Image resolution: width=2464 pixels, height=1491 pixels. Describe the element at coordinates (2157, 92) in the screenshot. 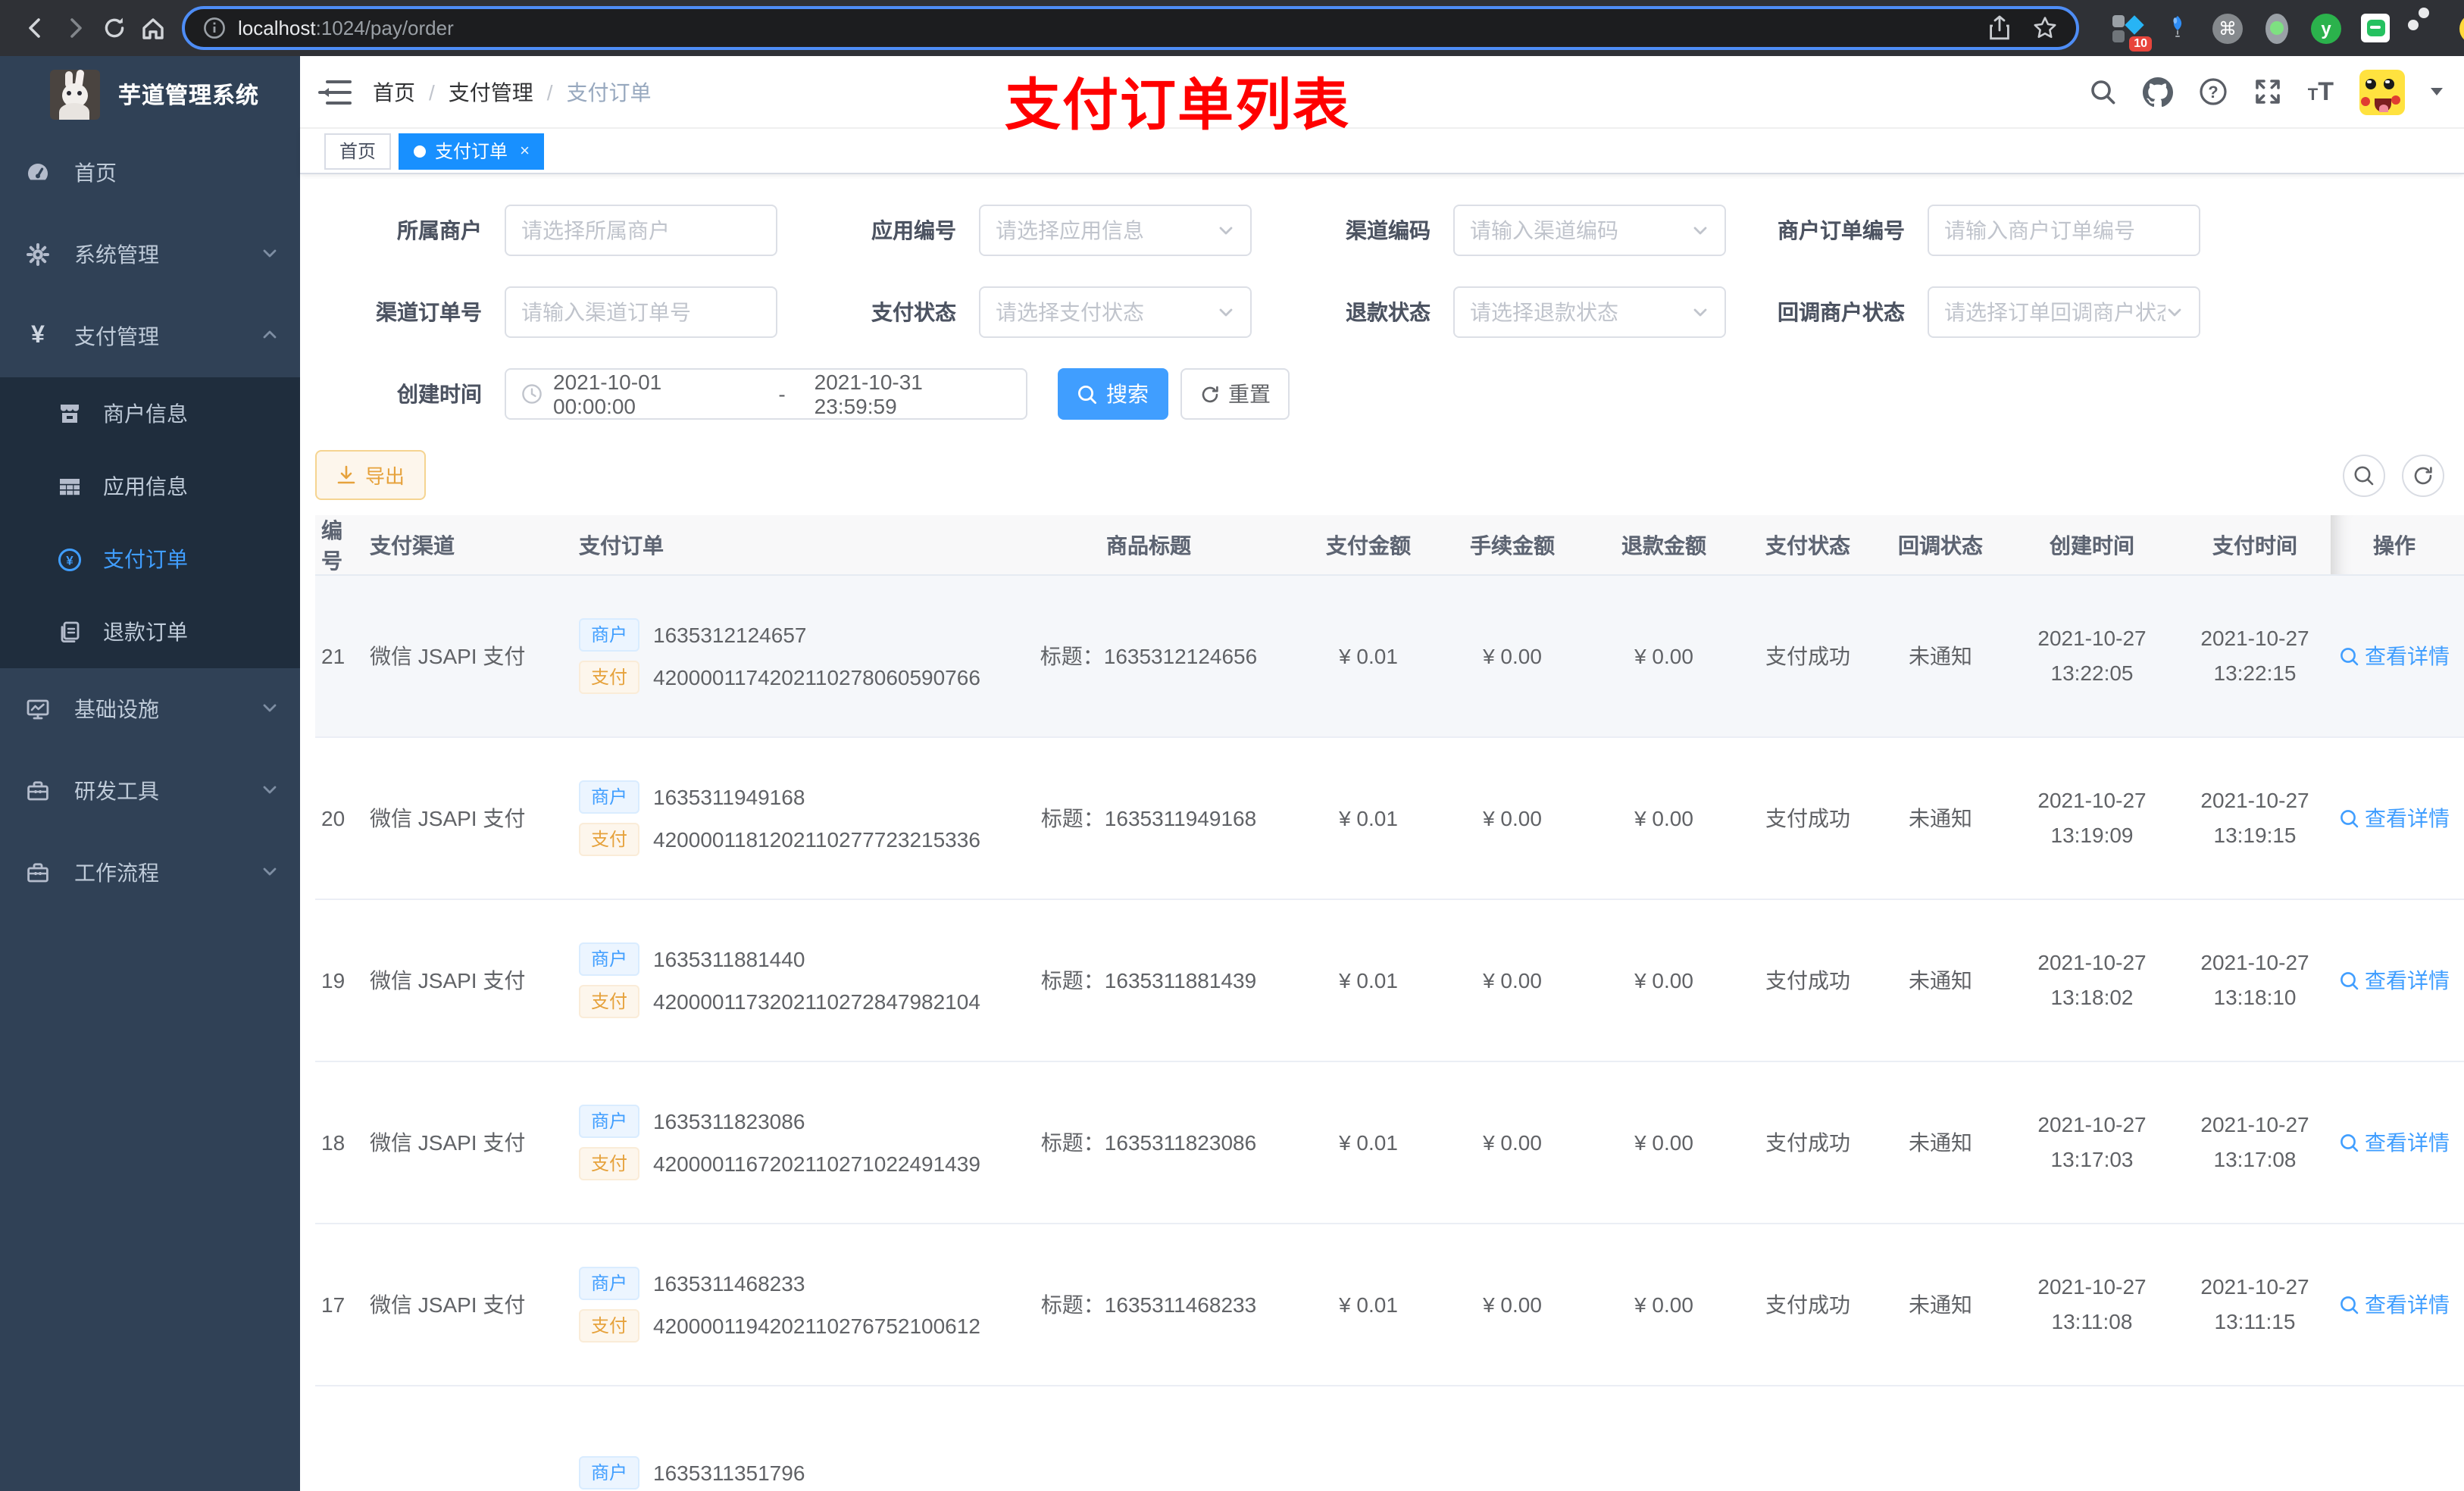

I see `github-icon` at that location.